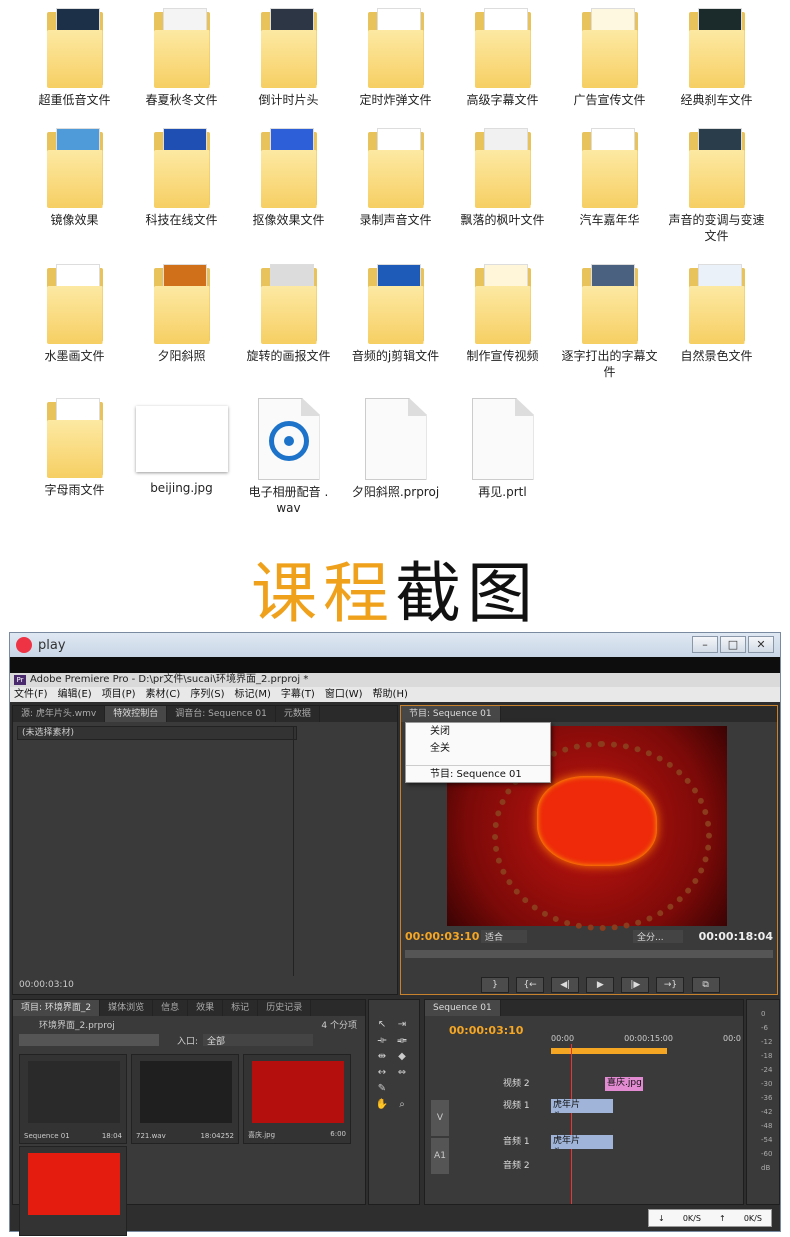  Describe the element at coordinates (288, 178) in the screenshot. I see `file-item: 抠像效果文件` at that location.